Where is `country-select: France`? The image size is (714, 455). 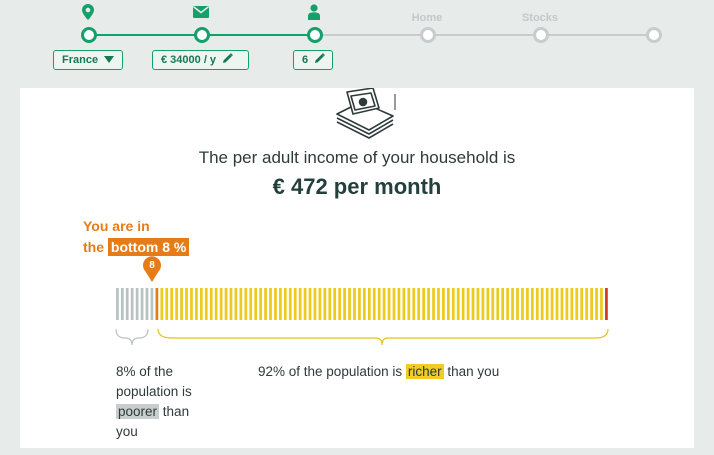
country-select: France is located at coordinates (88, 60).